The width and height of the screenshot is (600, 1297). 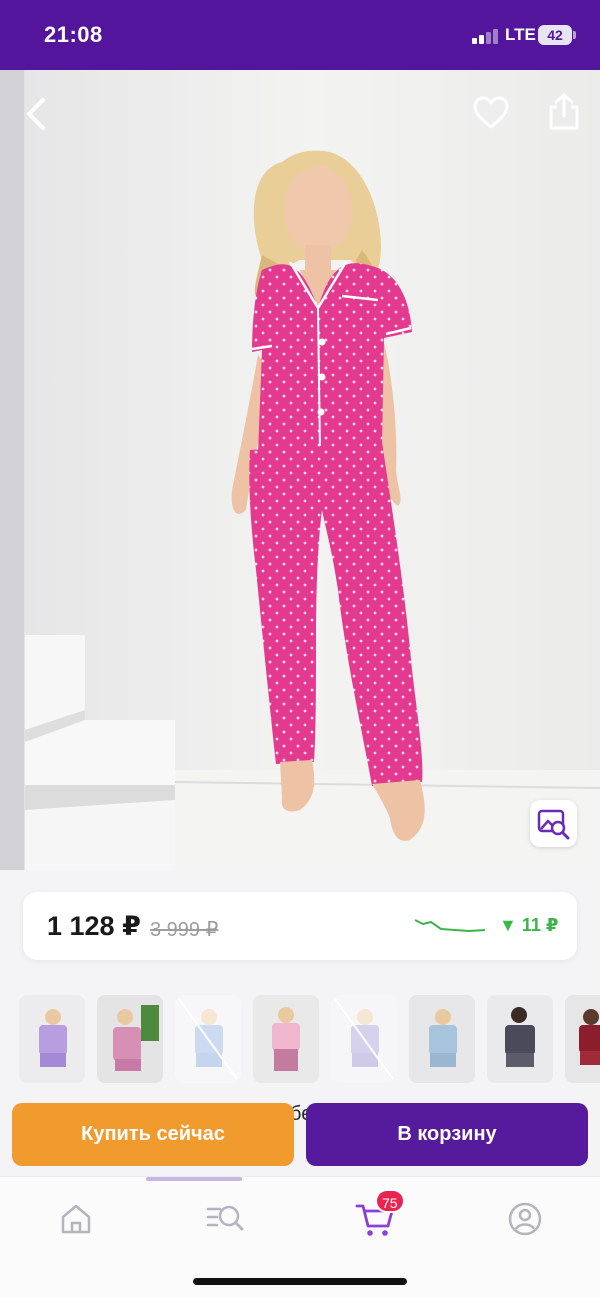 What do you see at coordinates (194, 1179) in the screenshot?
I see `tab-bar-highlight` at bounding box center [194, 1179].